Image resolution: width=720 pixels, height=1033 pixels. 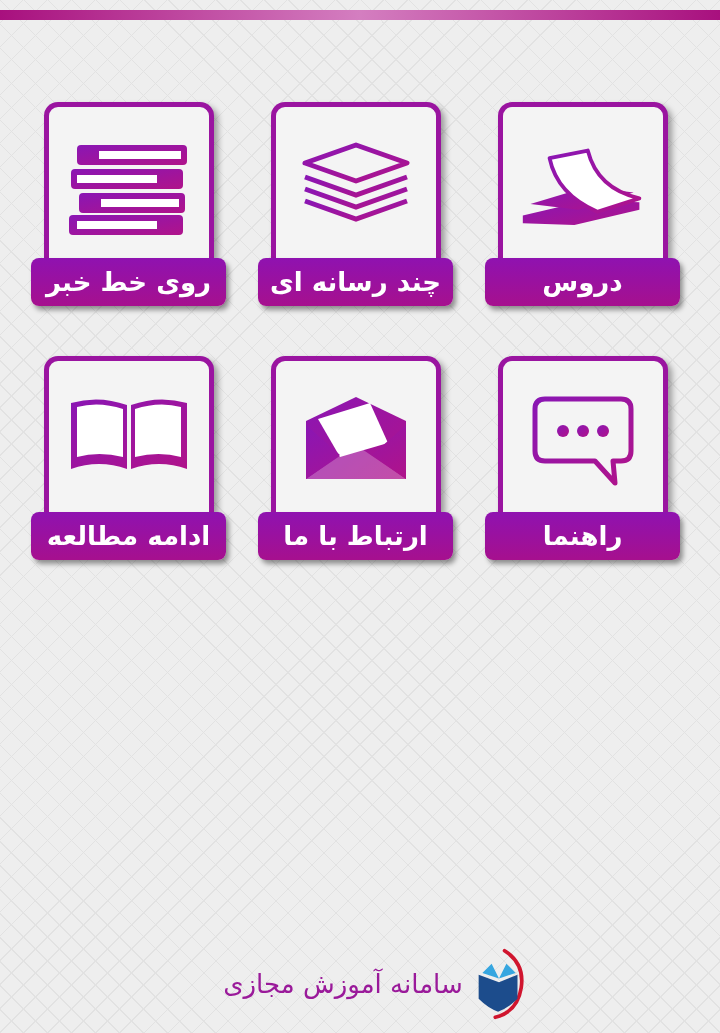 What do you see at coordinates (343, 984) in the screenshot?
I see `app-title: سامانه آموزش مجازی` at bounding box center [343, 984].